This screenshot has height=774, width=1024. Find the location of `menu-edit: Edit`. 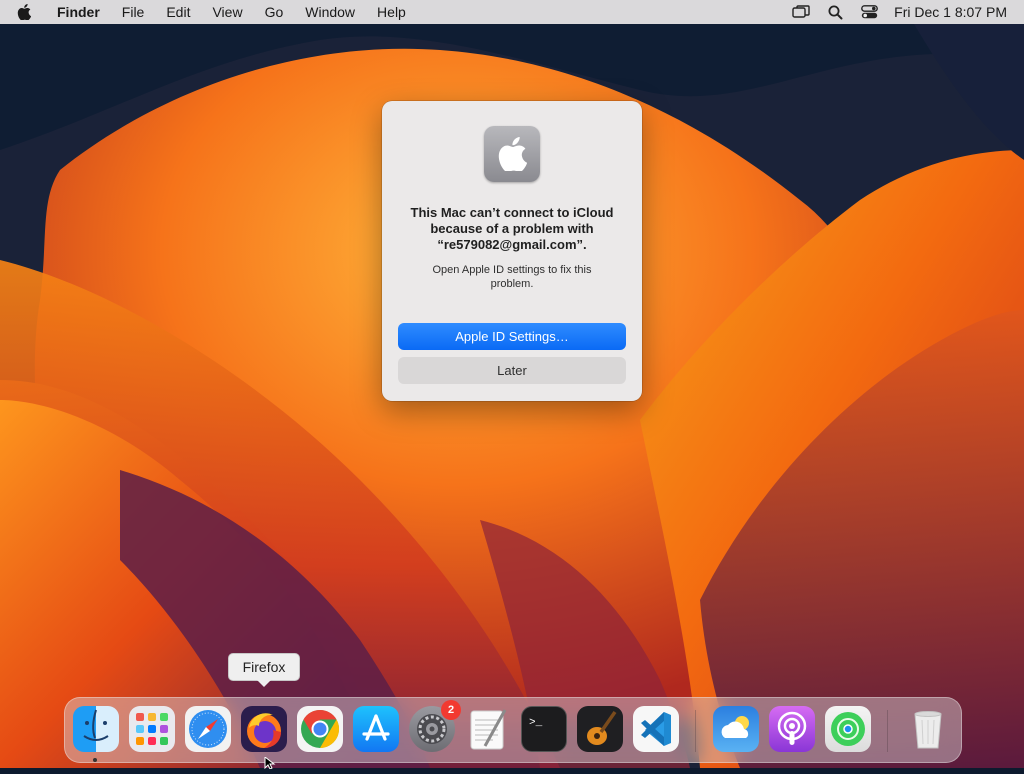

menu-edit: Edit is located at coordinates (178, 12).